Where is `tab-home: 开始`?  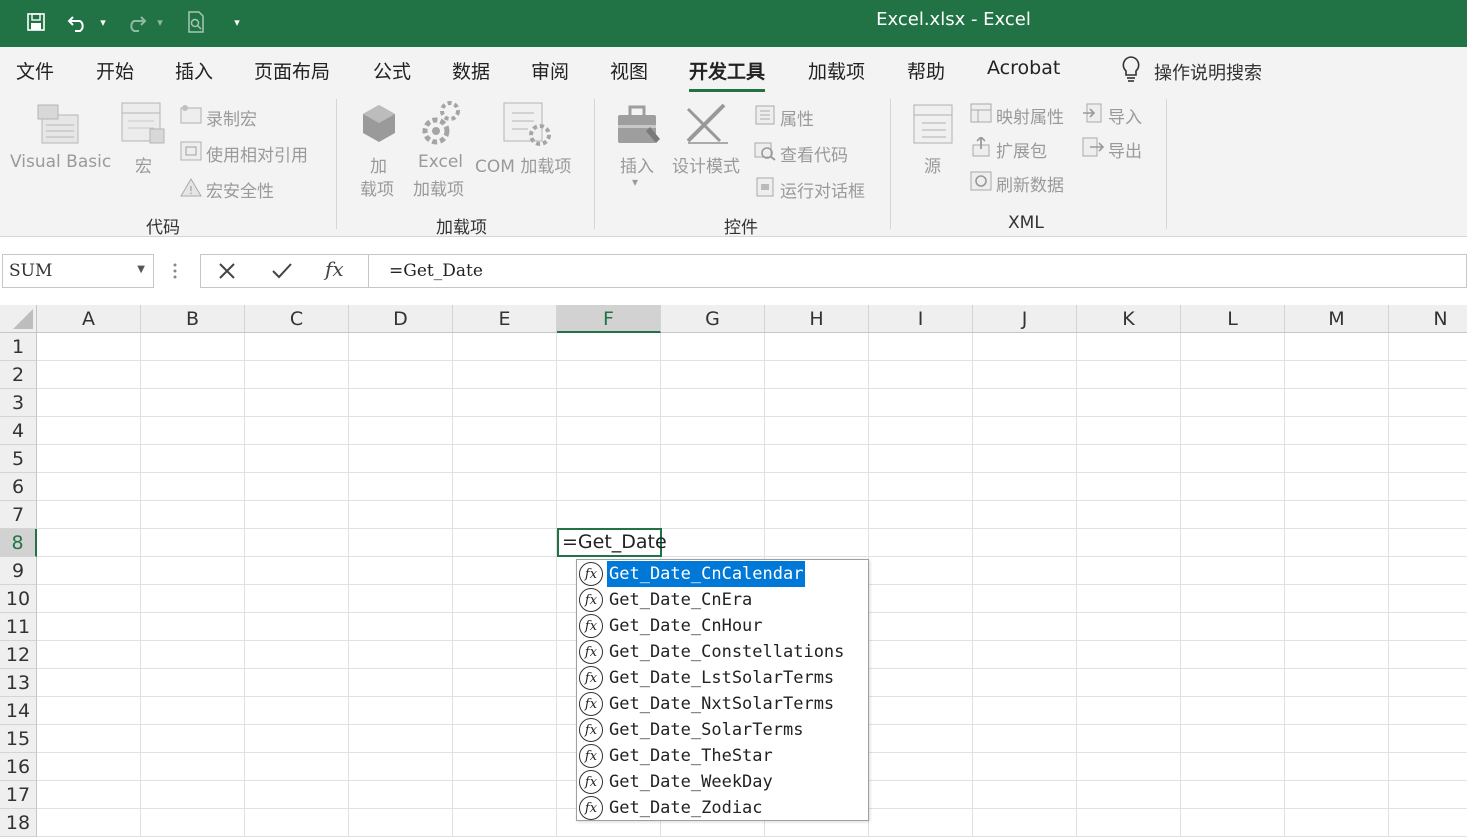
tab-home: 开始 is located at coordinates (115, 70).